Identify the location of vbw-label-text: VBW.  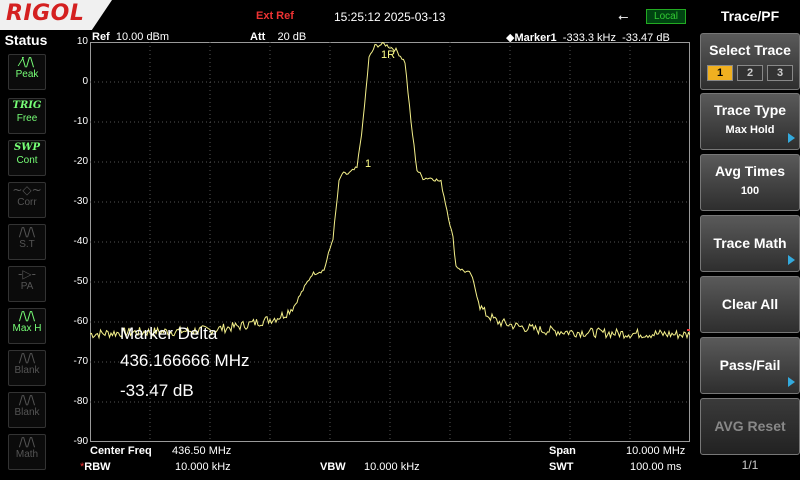
(333, 467).